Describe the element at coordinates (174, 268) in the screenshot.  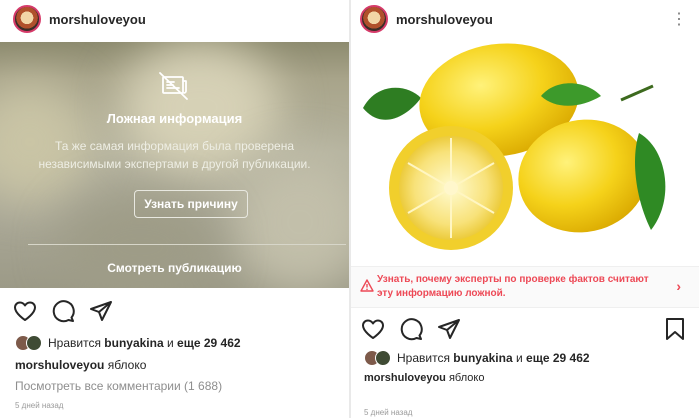
I see `see-post-button: Смотреть публикацию` at that location.